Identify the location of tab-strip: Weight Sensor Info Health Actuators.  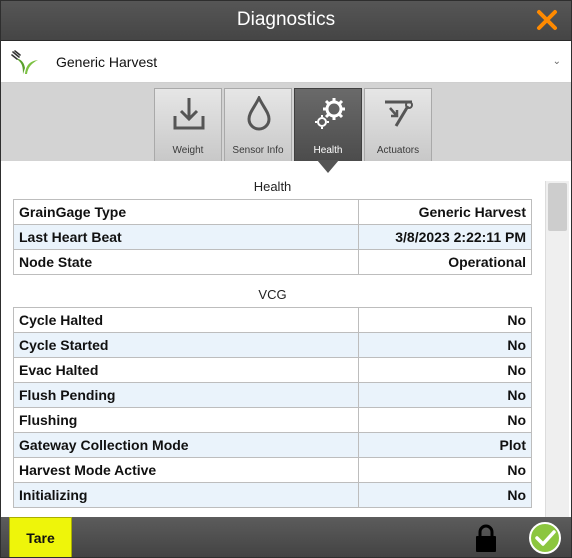
(286, 122).